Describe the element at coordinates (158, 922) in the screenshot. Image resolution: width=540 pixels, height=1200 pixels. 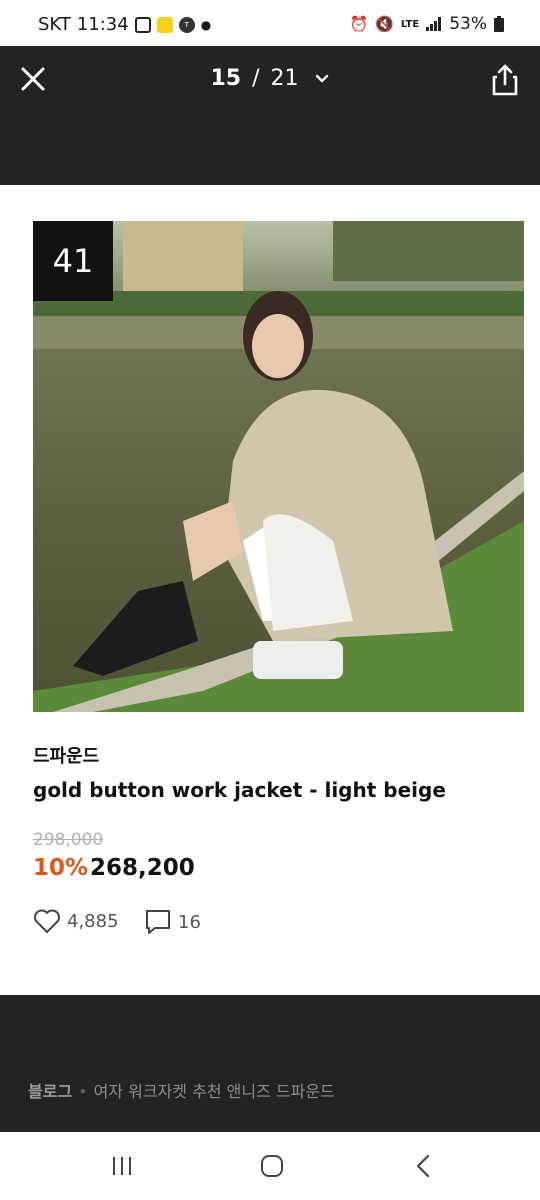
I see `comment-icon` at that location.